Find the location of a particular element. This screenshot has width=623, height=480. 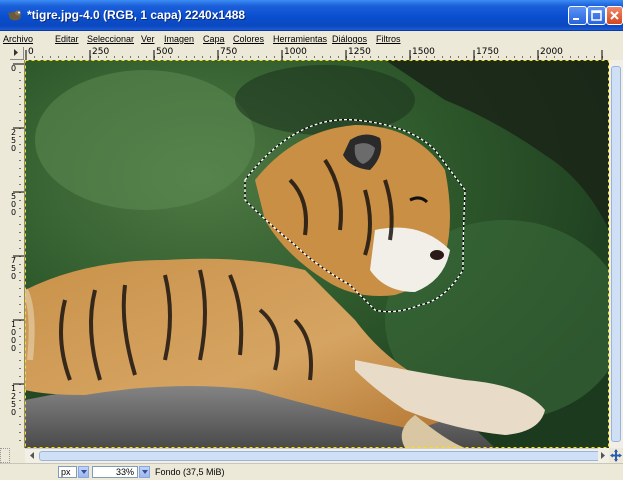

menu-filtros: Filtros is located at coordinates (388, 39).